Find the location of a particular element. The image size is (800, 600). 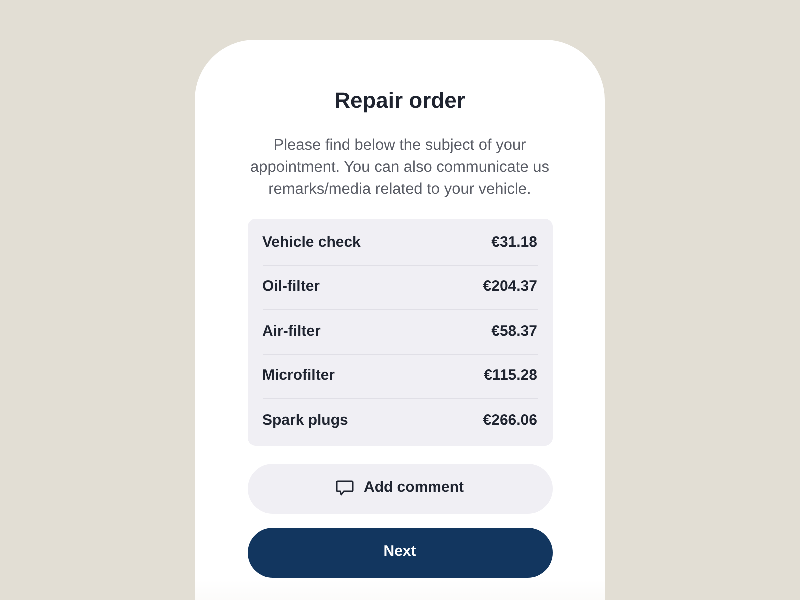

item-name: Vehicle check is located at coordinates (311, 242).